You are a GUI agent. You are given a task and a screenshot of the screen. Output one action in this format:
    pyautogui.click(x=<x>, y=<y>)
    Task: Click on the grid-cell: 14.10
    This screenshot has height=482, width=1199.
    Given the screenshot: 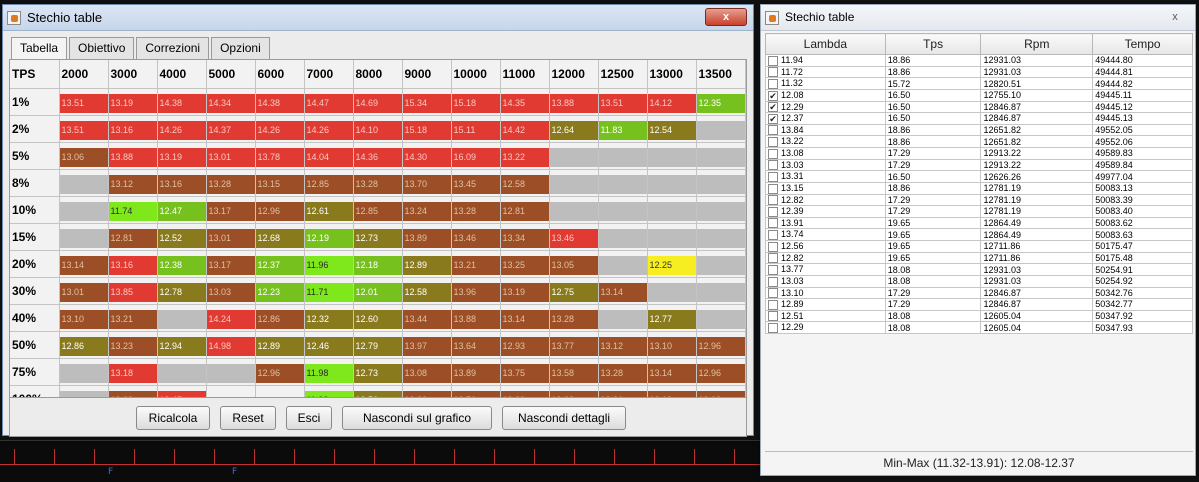 What is the action you would take?
    pyautogui.click(x=378, y=129)
    